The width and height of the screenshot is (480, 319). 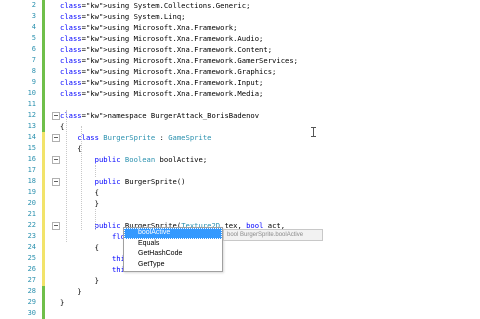 What do you see at coordinates (33, 71) in the screenshot?
I see `line-number: 8` at bounding box center [33, 71].